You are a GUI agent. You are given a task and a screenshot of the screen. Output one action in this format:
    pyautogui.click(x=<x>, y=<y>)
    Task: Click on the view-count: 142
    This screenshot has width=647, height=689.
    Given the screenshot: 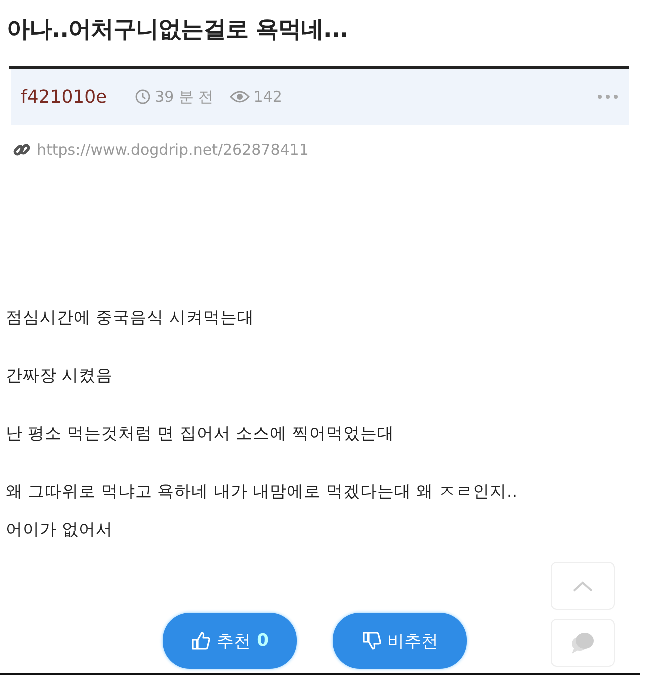 What is the action you would take?
    pyautogui.click(x=268, y=97)
    